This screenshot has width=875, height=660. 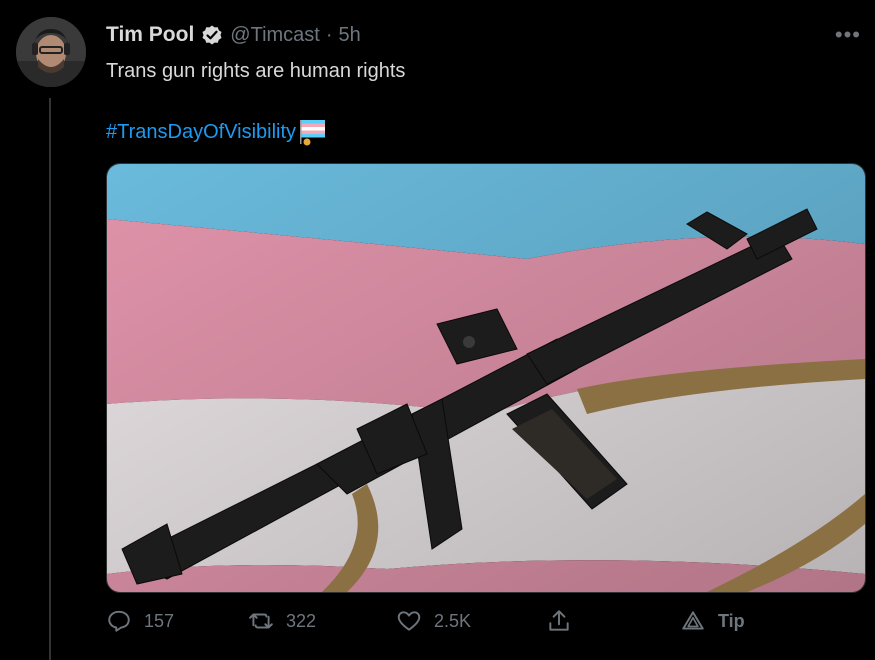 I want to click on hashtag-link: #TransDayOfVisibility, so click(x=201, y=132).